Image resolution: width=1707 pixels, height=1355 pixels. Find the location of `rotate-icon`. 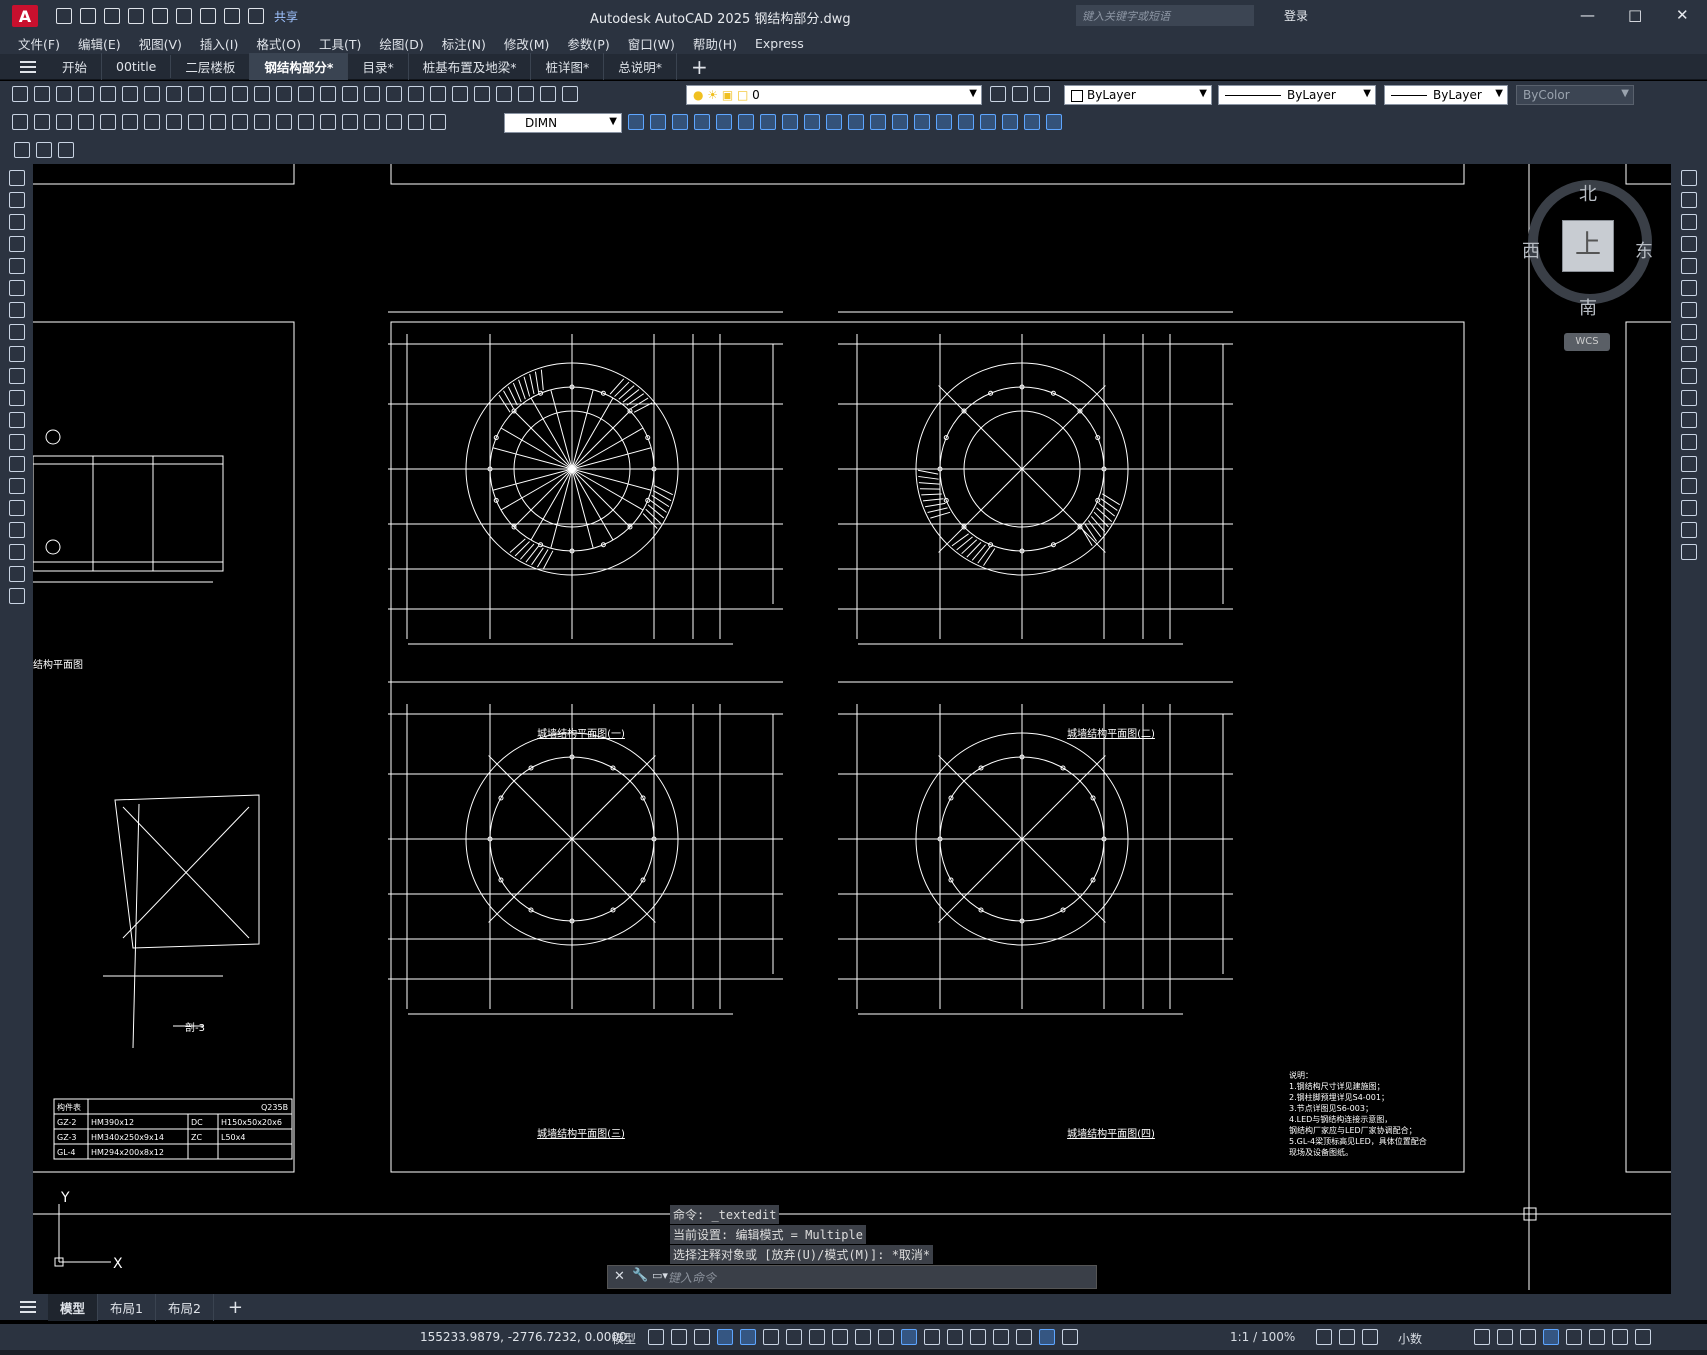

rotate-icon is located at coordinates (1689, 310).